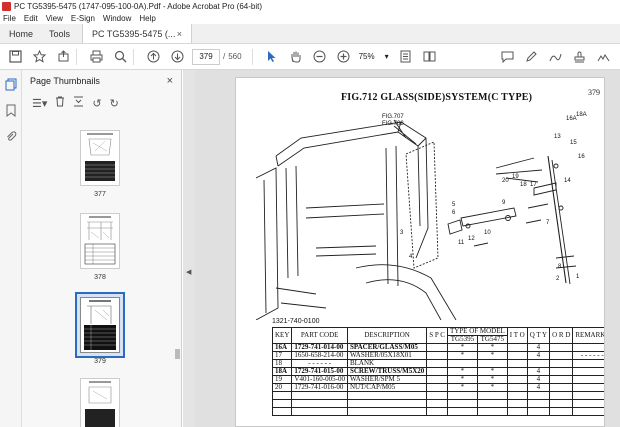 The width and height of the screenshot is (620, 427). Describe the element at coordinates (96, 103) in the screenshot. I see `rotate-ccw-icon: ↺` at that location.